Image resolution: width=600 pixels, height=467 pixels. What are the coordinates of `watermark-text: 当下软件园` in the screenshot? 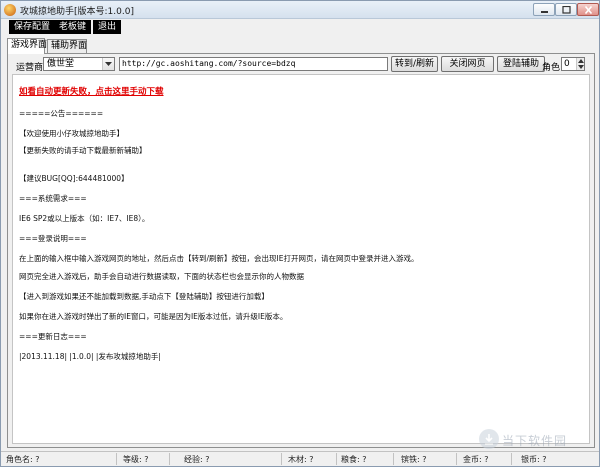 It's located at (535, 441).